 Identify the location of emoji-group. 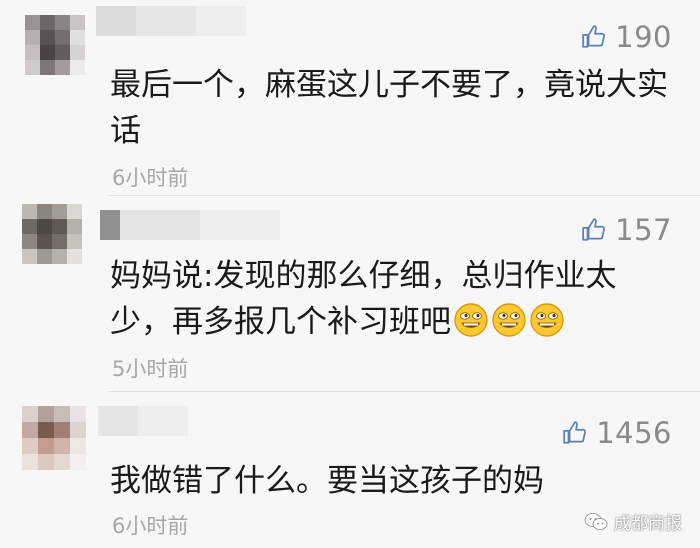
(508, 321).